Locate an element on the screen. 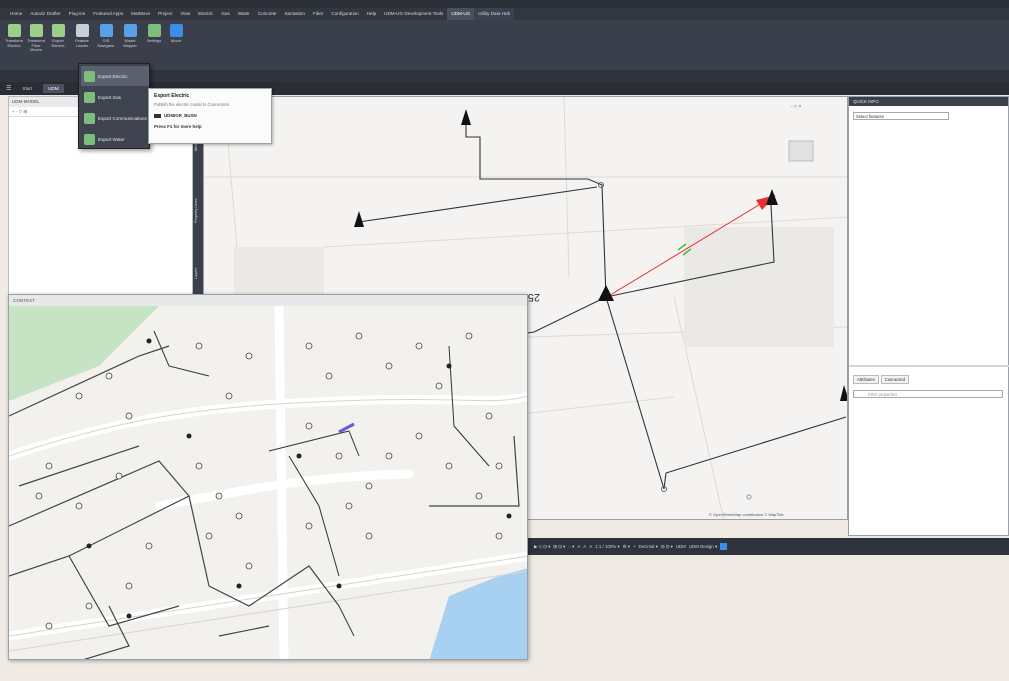  menu-item-home: Home is located at coordinates (16, 14).